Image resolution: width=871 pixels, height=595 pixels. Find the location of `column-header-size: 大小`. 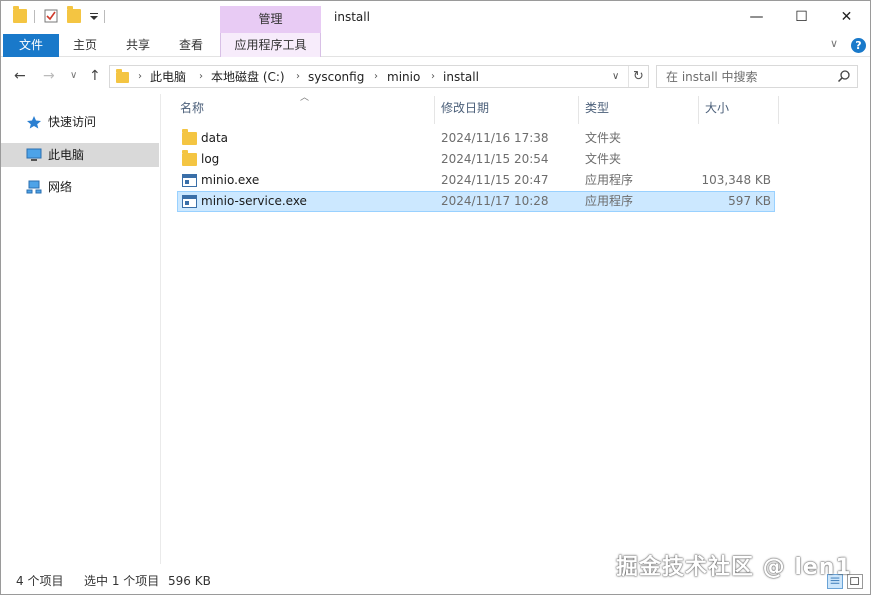

column-header-size: 大小 is located at coordinates (717, 109).